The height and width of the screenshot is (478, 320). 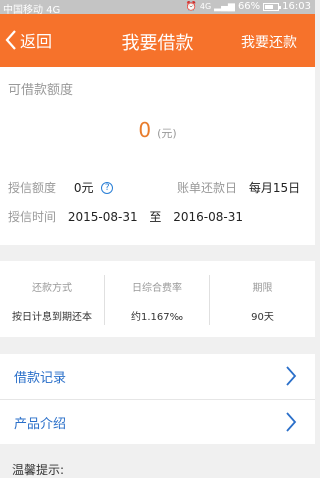 I want to click on status-bar: 中国移动 4G ⏰ 4G ▂▄▆ 66% 16:03, so click(x=157, y=8).